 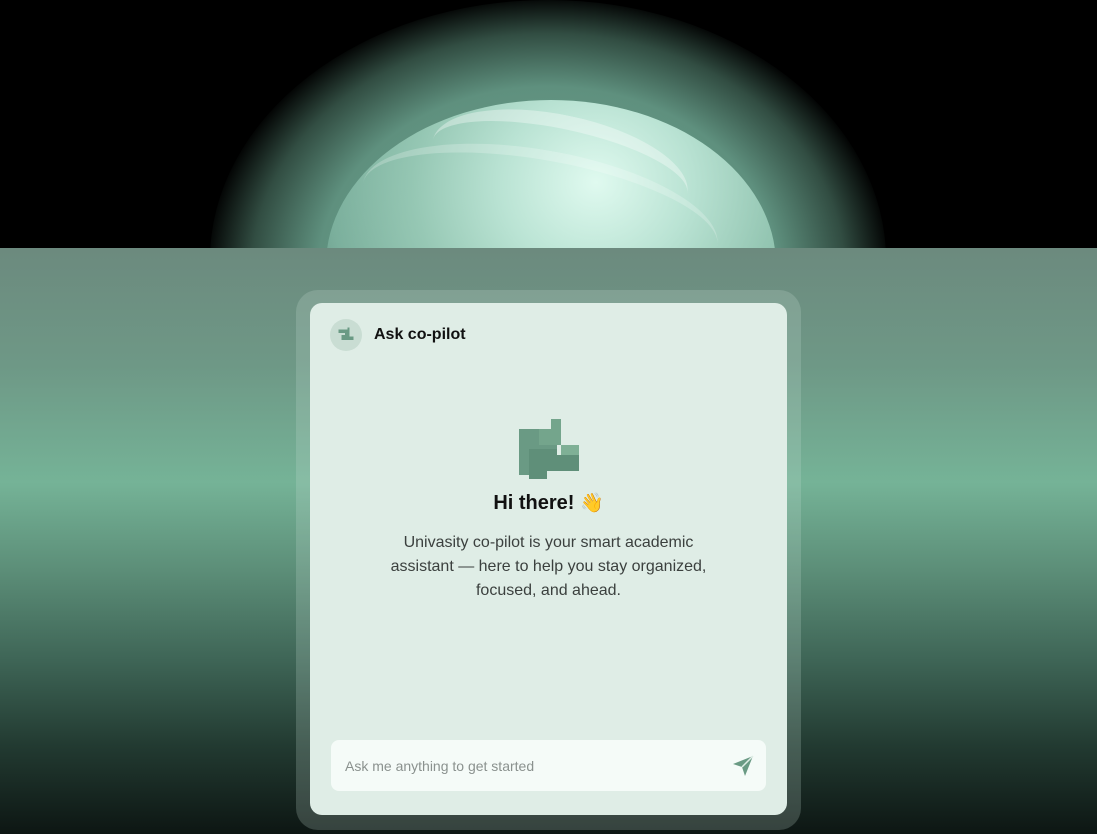 I want to click on send-button, so click(x=743, y=766).